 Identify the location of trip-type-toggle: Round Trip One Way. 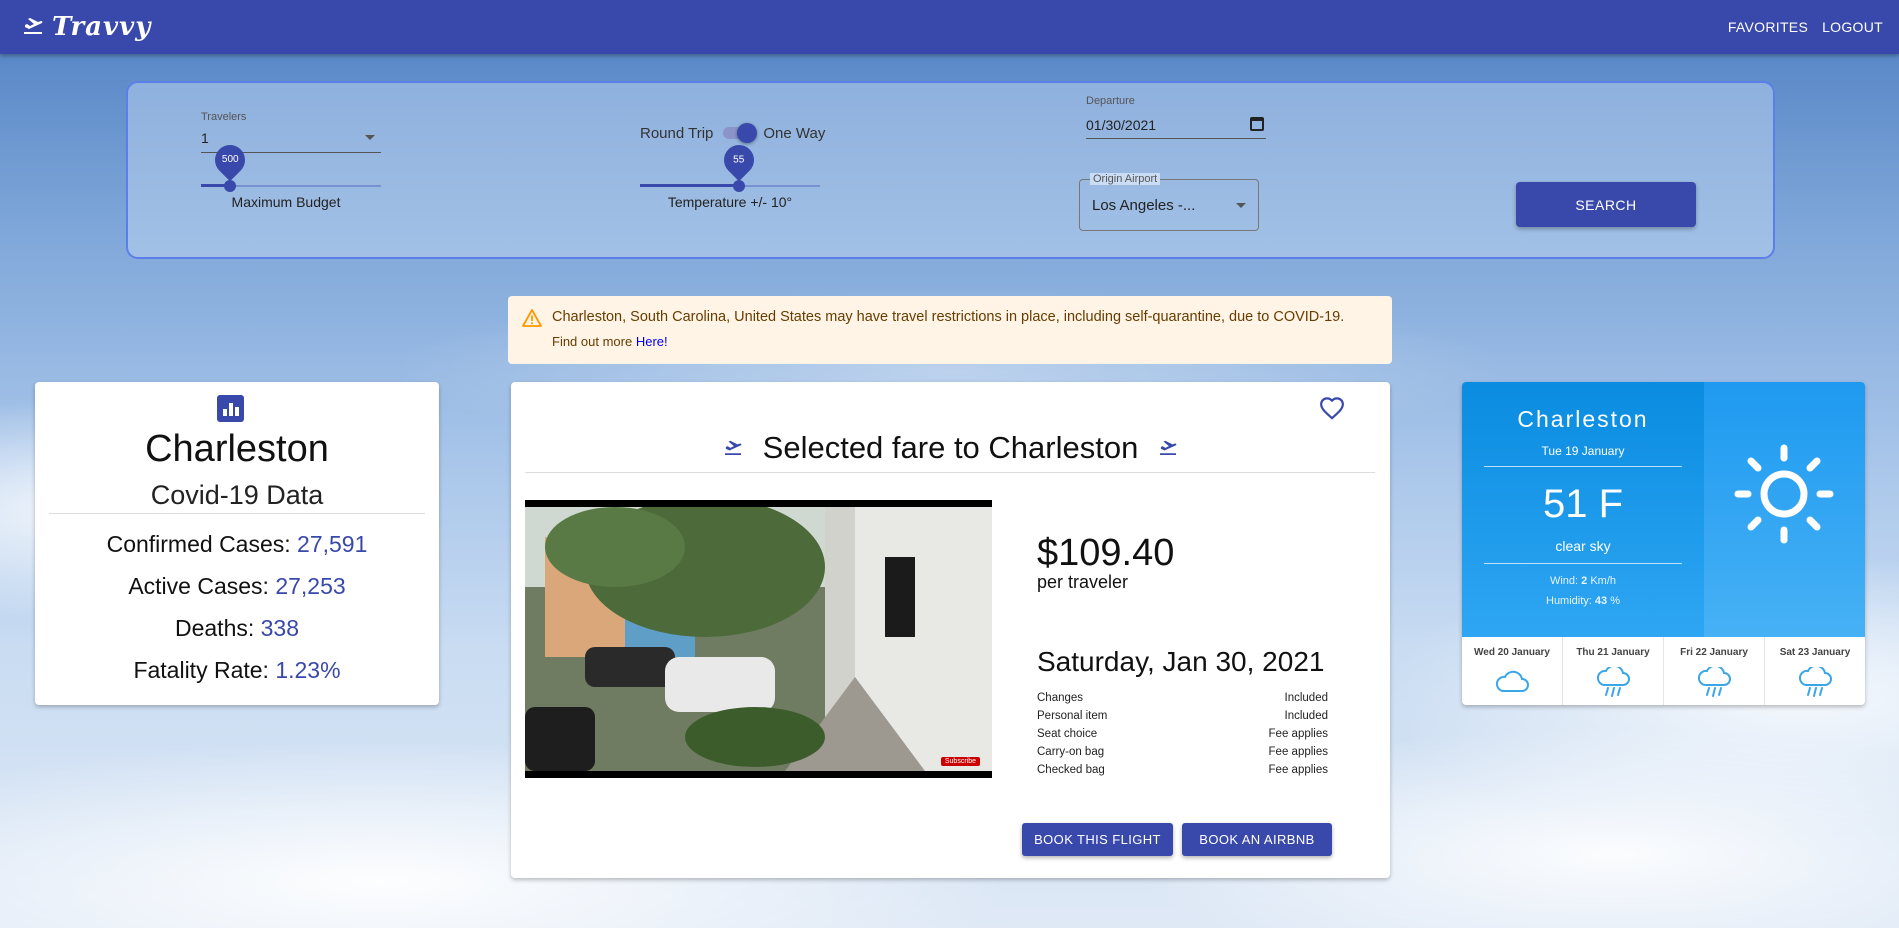
(732, 133).